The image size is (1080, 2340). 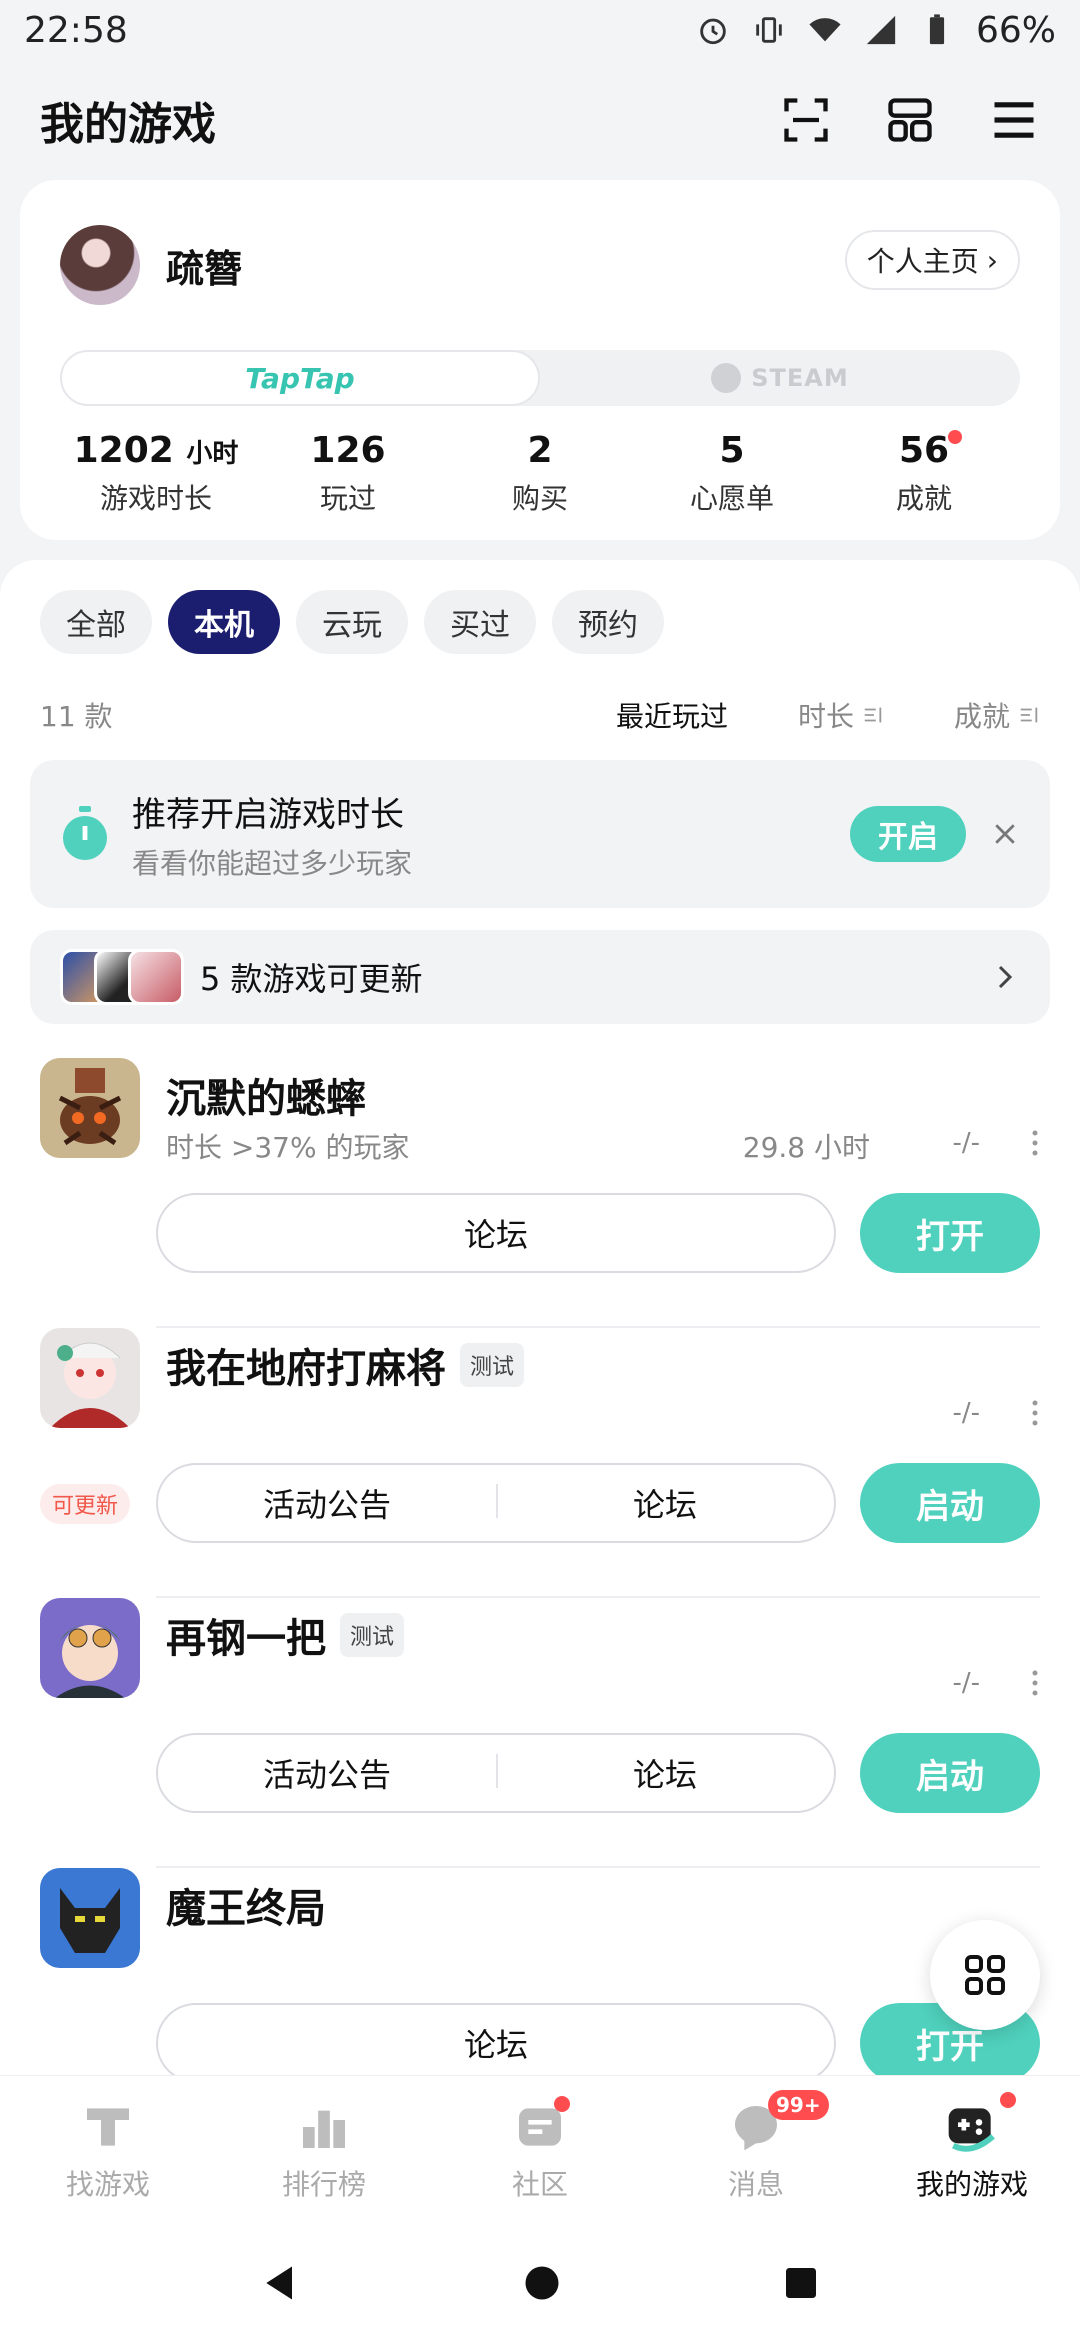 What do you see at coordinates (540, 1463) in the screenshot?
I see `game-item-mahjong: 我在地府打麻将 测试 -/- 可更新 活动公告 论坛 启动` at bounding box center [540, 1463].